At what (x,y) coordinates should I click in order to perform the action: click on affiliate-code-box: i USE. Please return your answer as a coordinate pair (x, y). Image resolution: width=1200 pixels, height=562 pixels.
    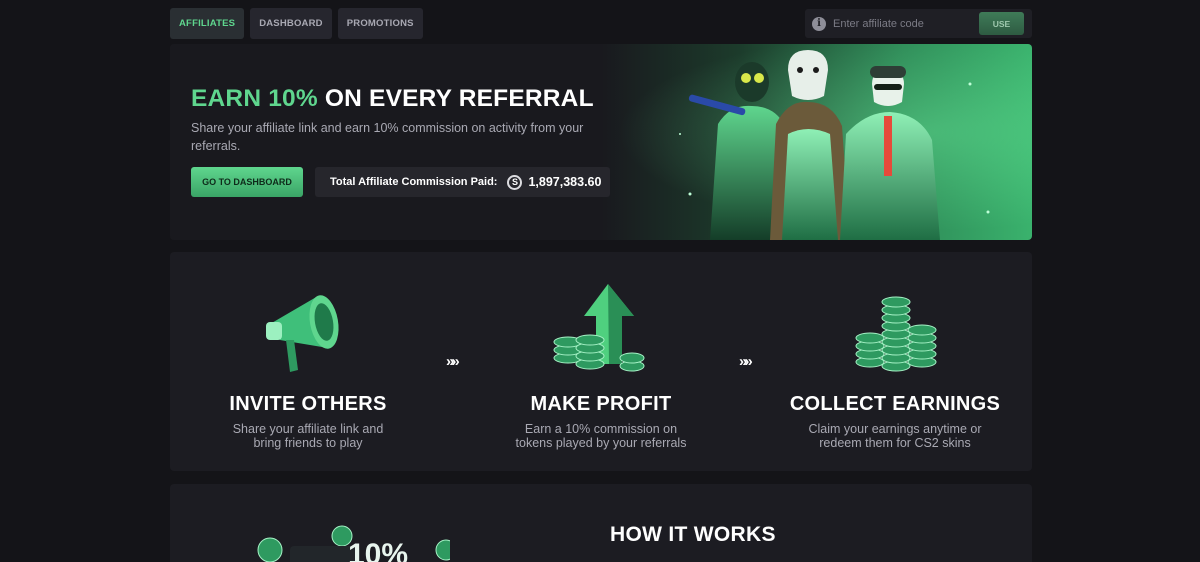
    Looking at the image, I should click on (918, 23).